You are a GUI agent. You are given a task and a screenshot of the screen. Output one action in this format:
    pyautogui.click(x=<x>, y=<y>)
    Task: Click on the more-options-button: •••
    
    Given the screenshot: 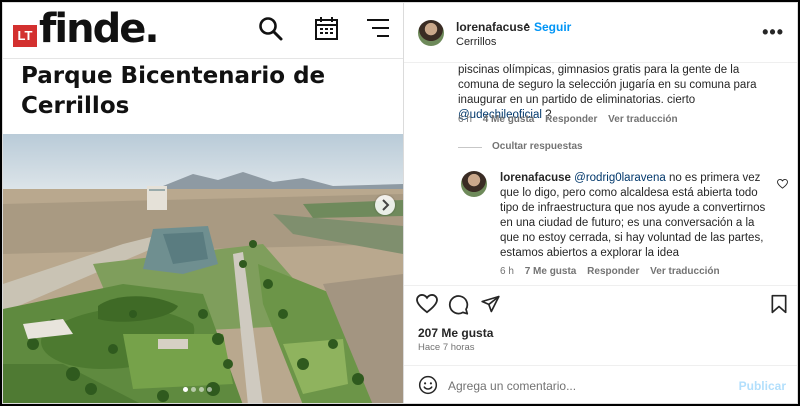 What is the action you would take?
    pyautogui.click(x=773, y=32)
    